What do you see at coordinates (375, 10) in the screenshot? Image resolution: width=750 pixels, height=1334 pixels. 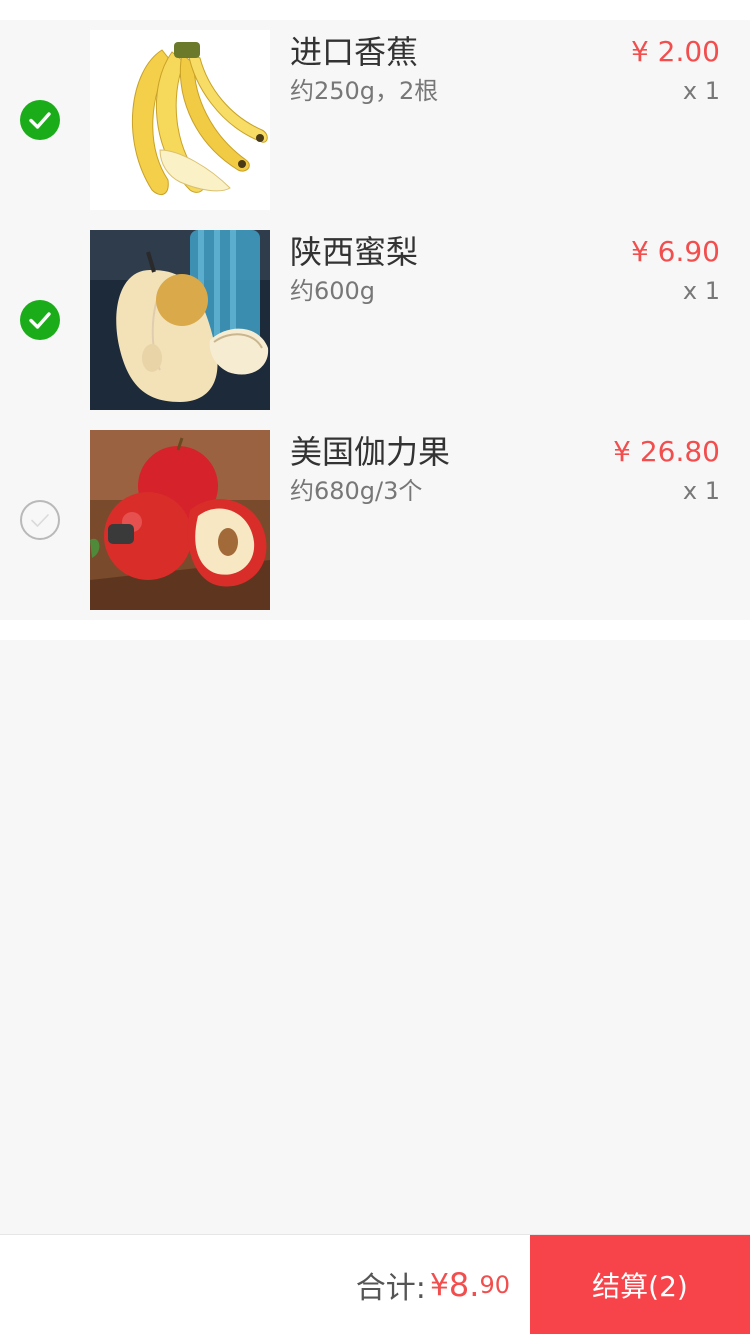 I see `top-spacer` at bounding box center [375, 10].